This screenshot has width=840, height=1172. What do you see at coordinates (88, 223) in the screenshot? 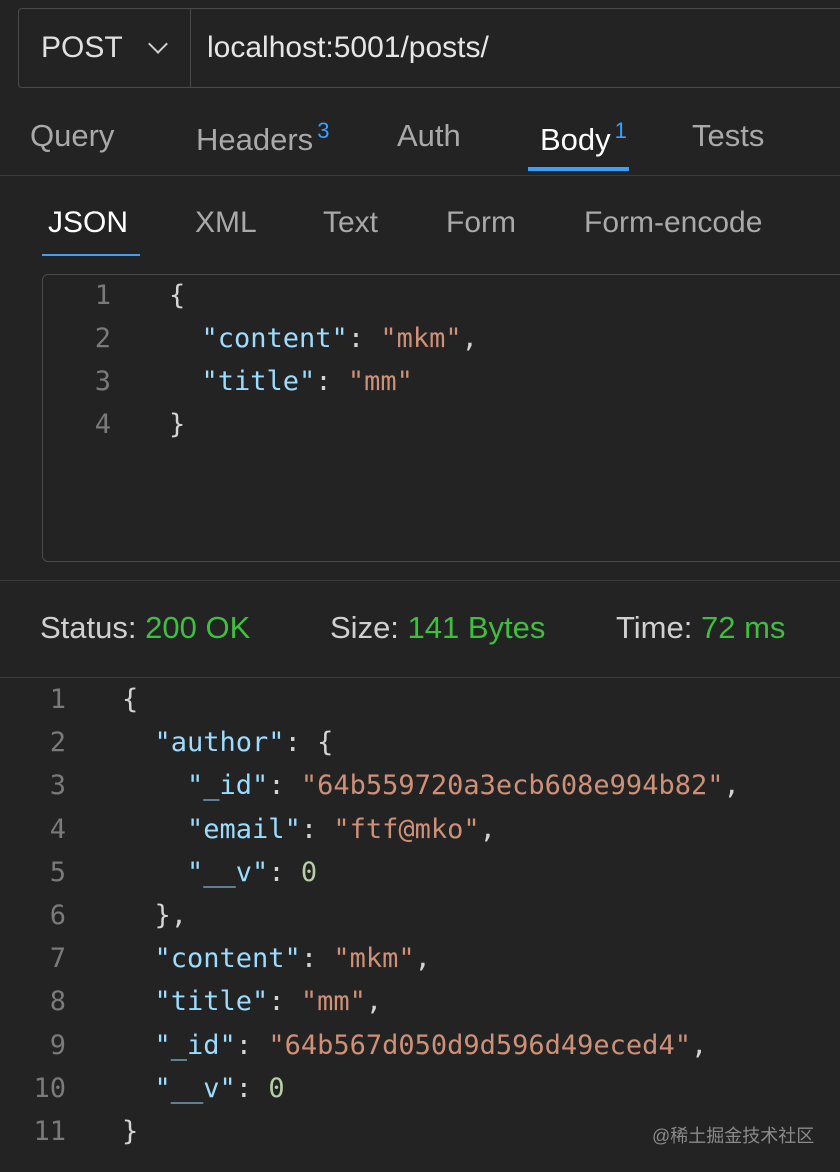
I see `body-type-json: JSON` at bounding box center [88, 223].